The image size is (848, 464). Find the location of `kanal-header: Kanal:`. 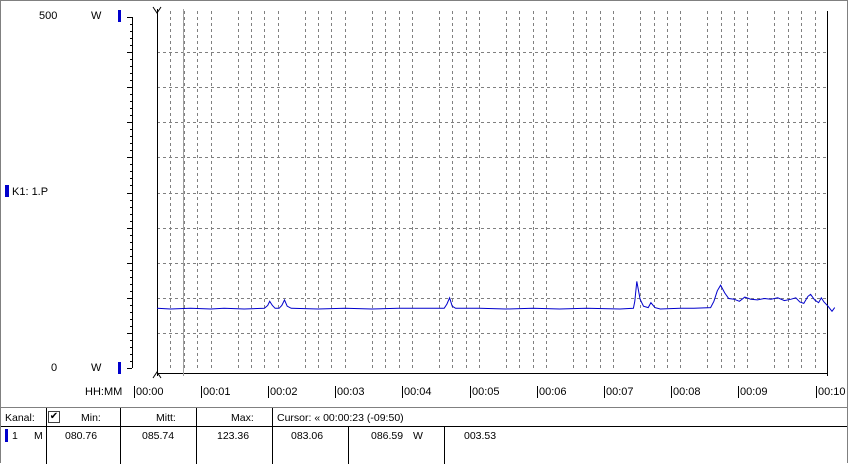

kanal-header: Kanal: is located at coordinates (20, 418).